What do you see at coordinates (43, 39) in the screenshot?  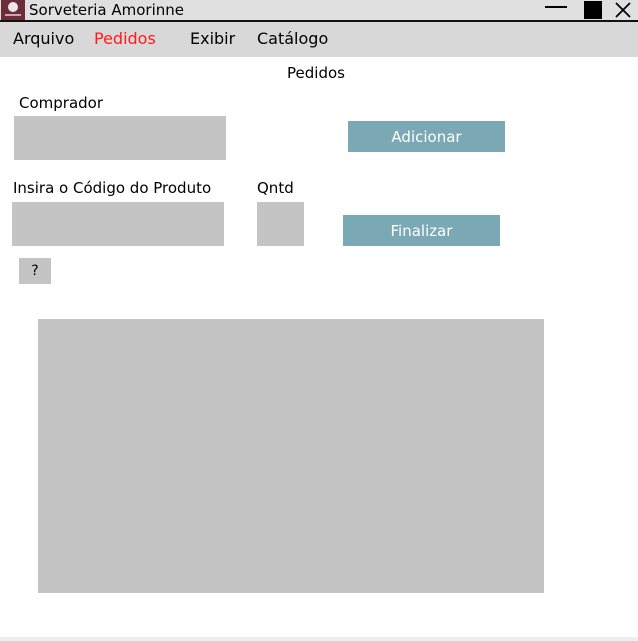 I see `menu-item-arquivo: Arquivo` at bounding box center [43, 39].